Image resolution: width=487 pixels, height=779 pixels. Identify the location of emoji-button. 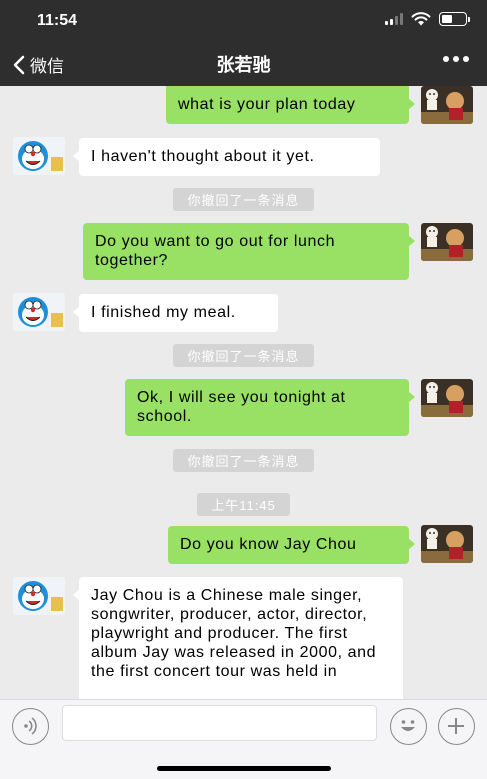
(408, 726).